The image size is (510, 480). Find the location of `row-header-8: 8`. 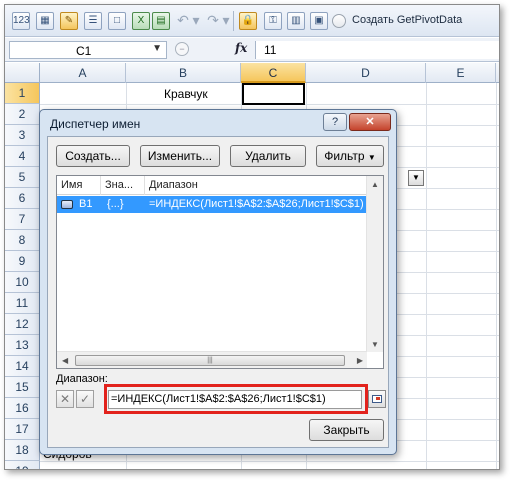

row-header-8: 8 is located at coordinates (22, 240).